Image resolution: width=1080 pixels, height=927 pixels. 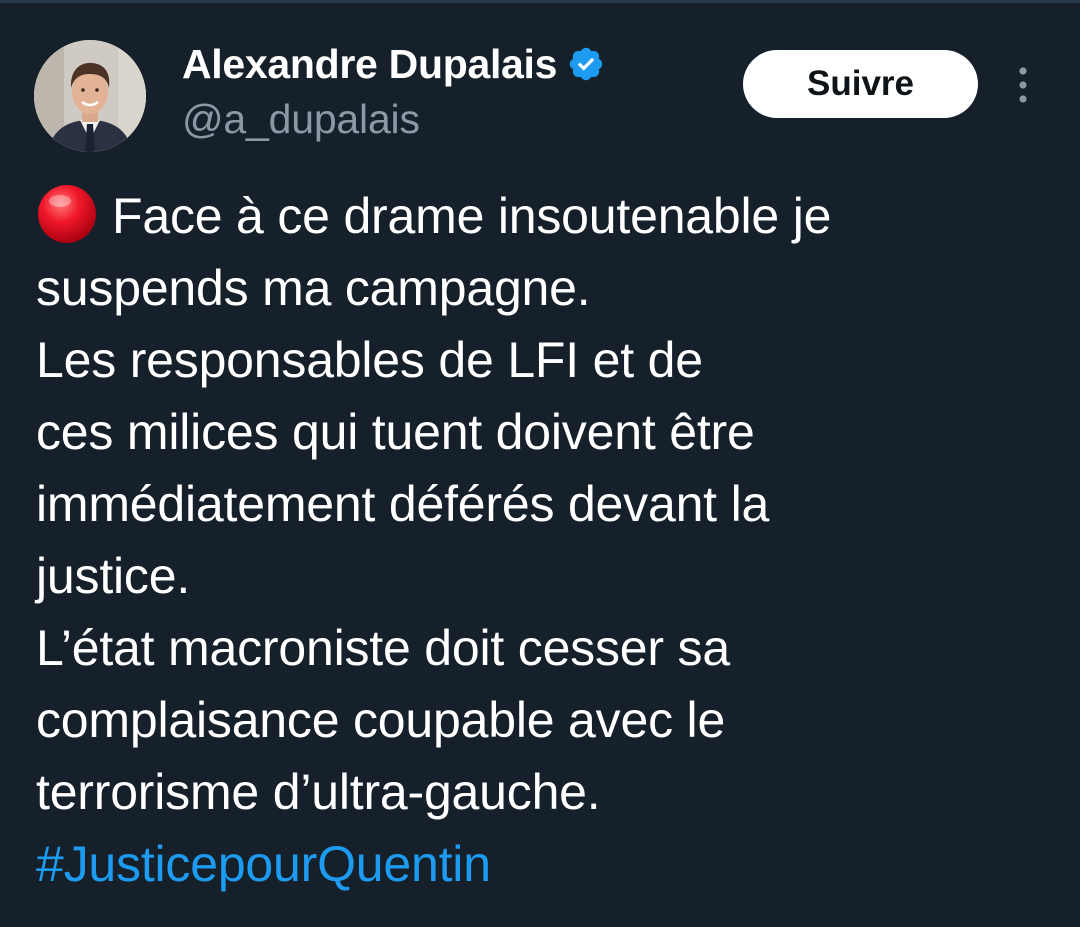 What do you see at coordinates (472, 216) in the screenshot?
I see `tweet-line-text: Face à ce drame insoutenable je` at bounding box center [472, 216].